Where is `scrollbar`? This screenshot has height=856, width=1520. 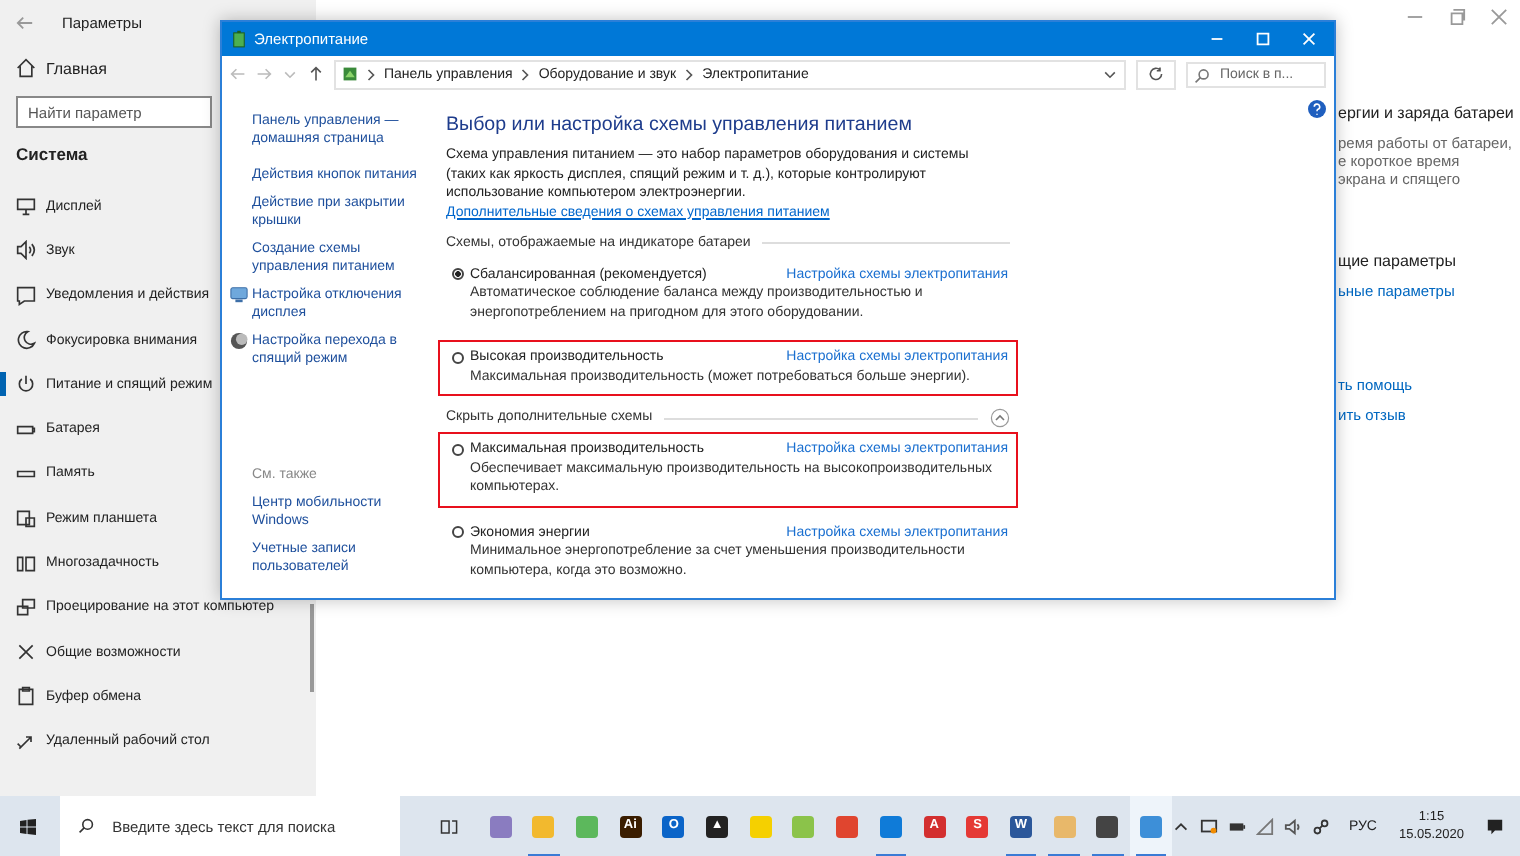
scrollbar is located at coordinates (312, 648).